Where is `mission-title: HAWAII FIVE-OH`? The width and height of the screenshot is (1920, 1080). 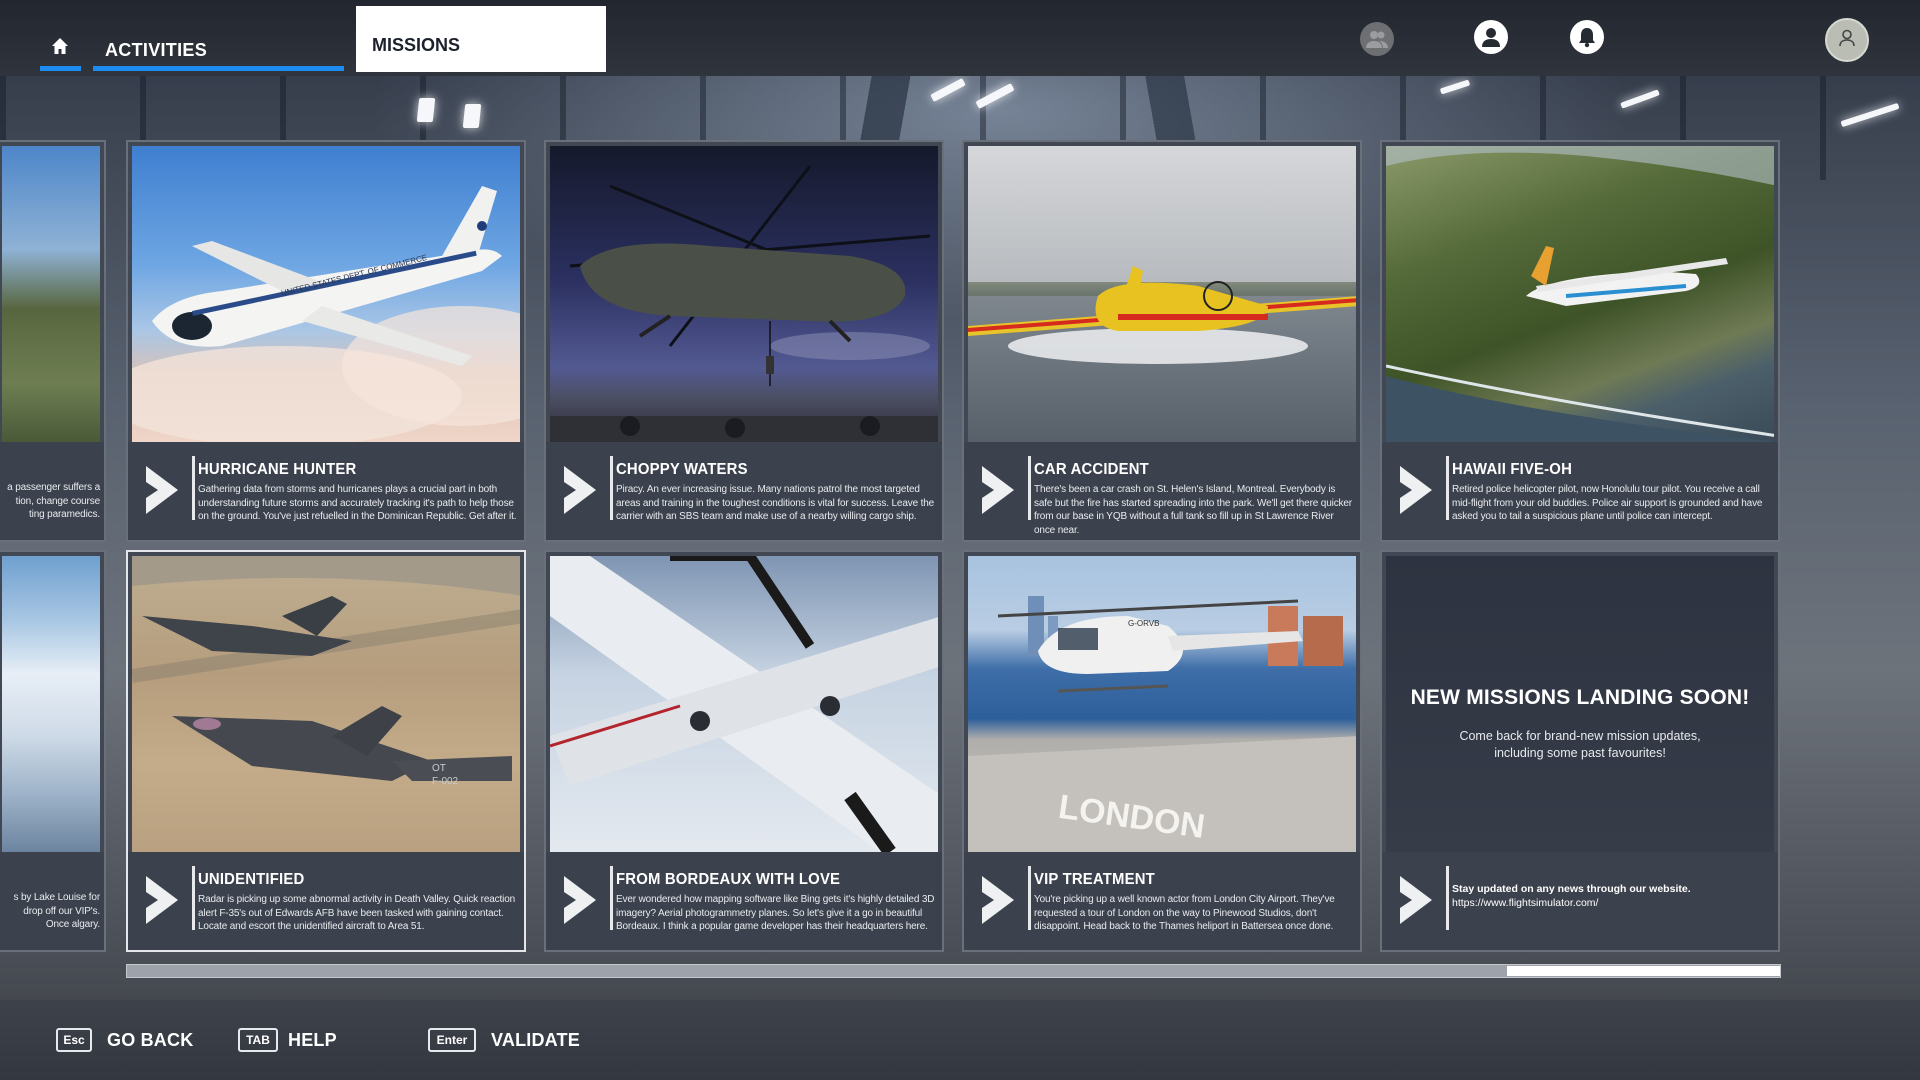
mission-title: HAWAII FIVE-OH is located at coordinates (1512, 469).